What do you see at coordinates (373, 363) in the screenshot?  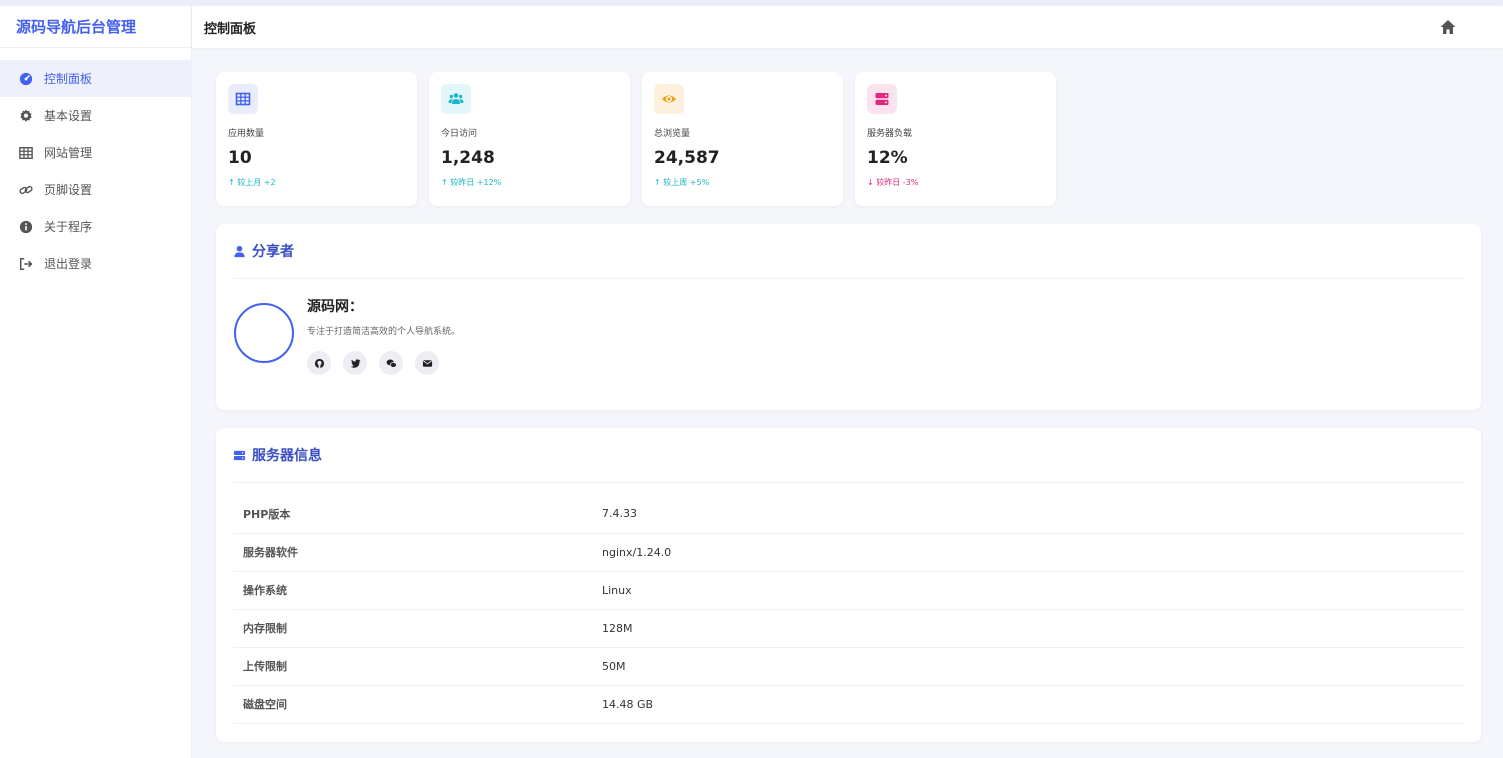 I see `social-links` at bounding box center [373, 363].